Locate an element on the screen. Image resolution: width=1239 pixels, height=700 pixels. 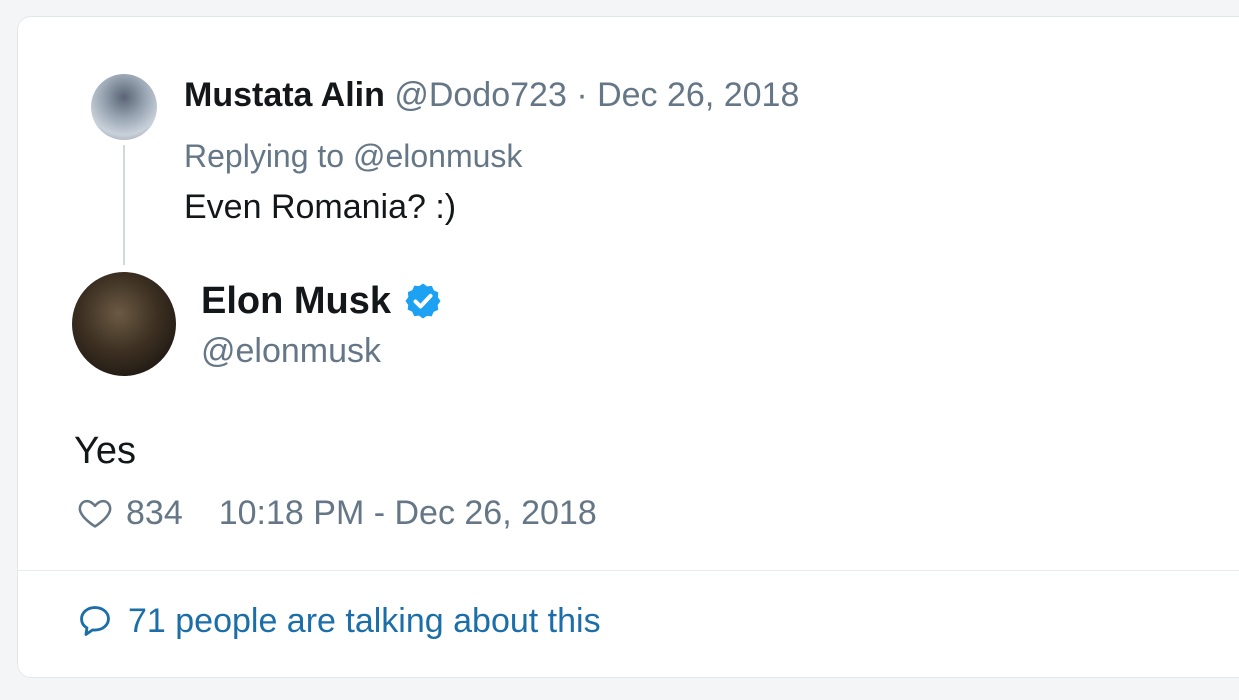
talking-about-link: 71 people are talking about this is located at coordinates (338, 621).